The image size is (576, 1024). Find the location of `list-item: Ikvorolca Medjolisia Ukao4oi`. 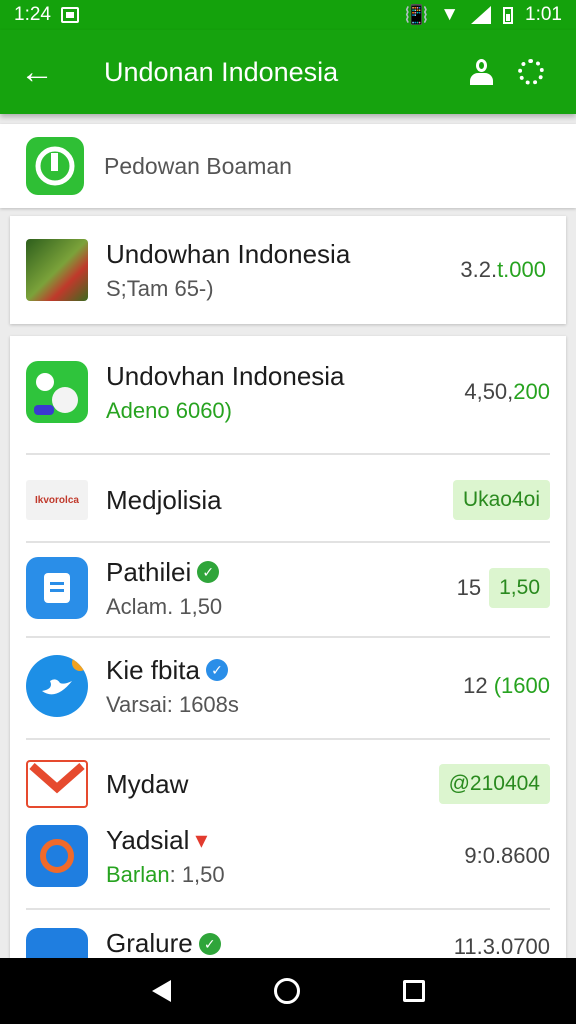

list-item: Ikvorolca Medjolisia Ukao4oi is located at coordinates (288, 500).